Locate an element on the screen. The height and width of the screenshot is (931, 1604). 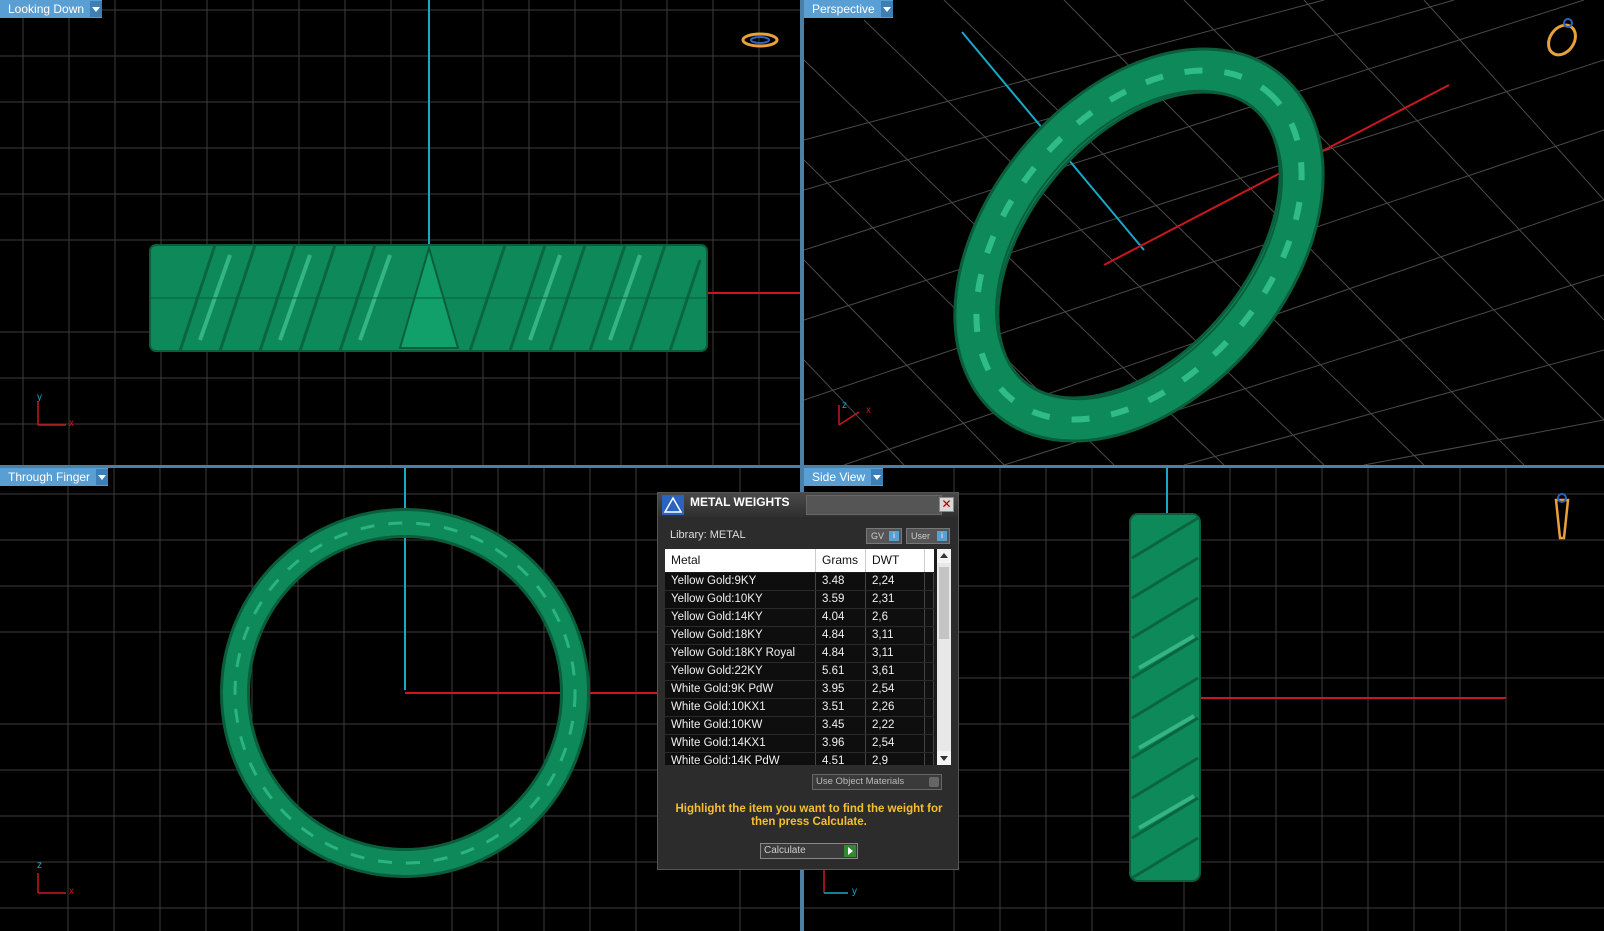
calculate-label: Calculate is located at coordinates (785, 850).